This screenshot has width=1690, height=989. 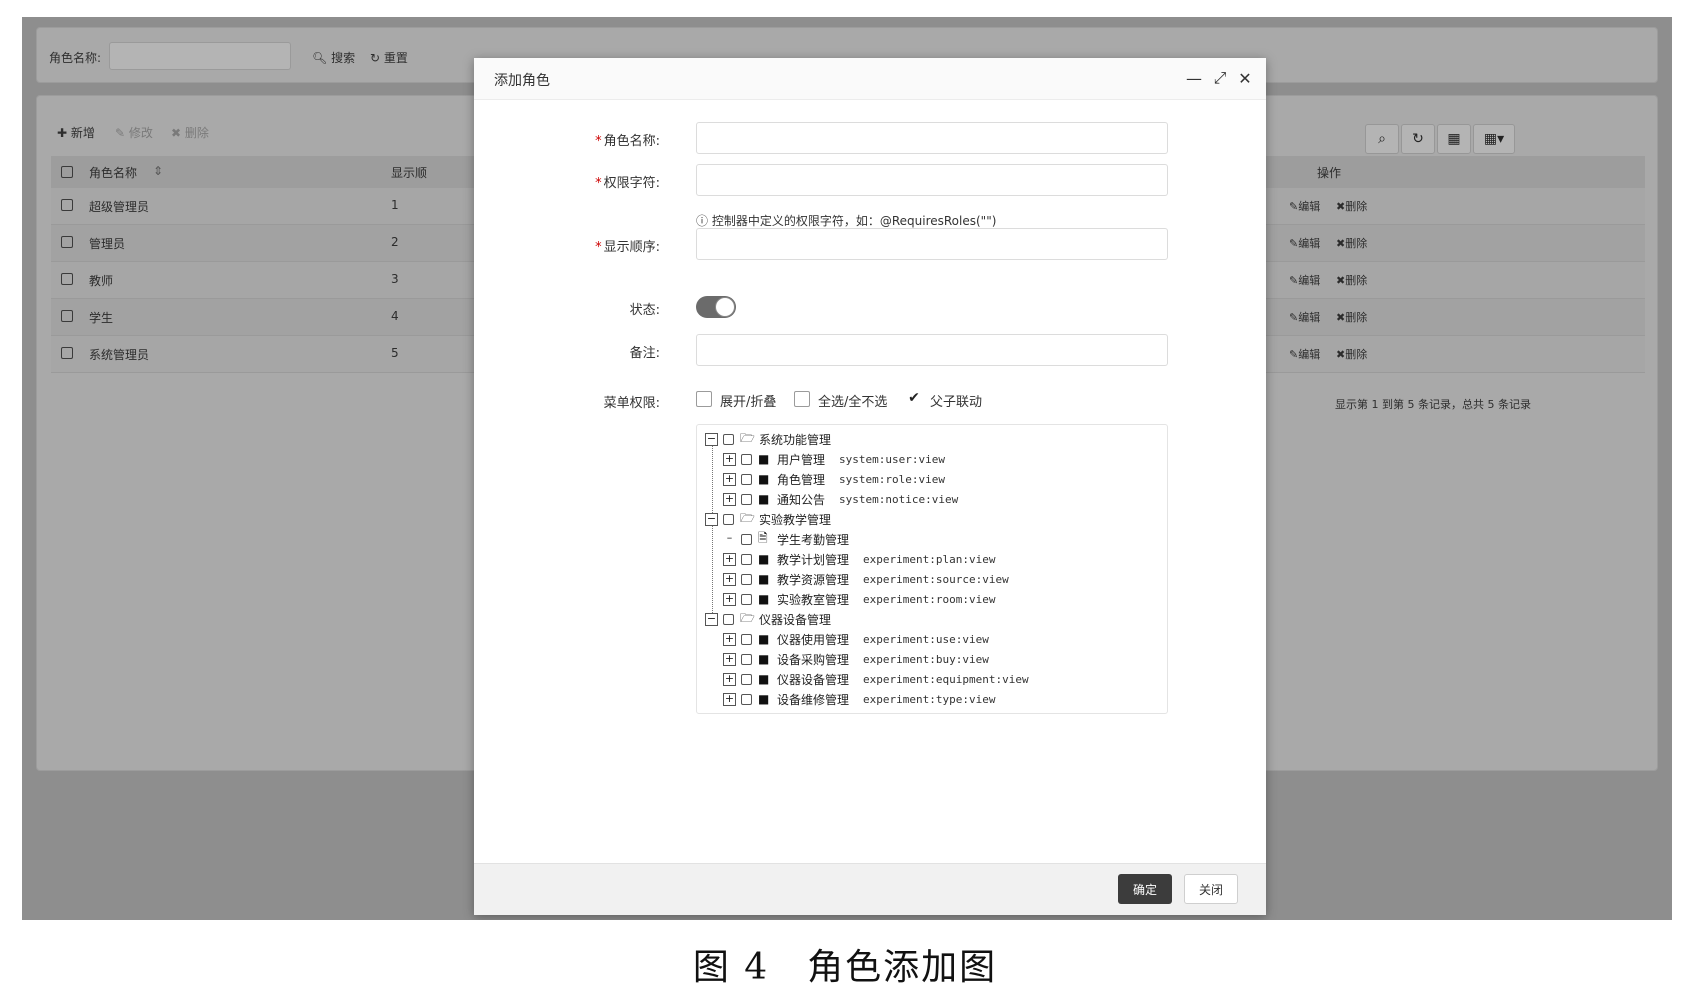 What do you see at coordinates (786, 539) in the screenshot?
I see `tree-node: – 🗎︎ 学生考勤管理` at bounding box center [786, 539].